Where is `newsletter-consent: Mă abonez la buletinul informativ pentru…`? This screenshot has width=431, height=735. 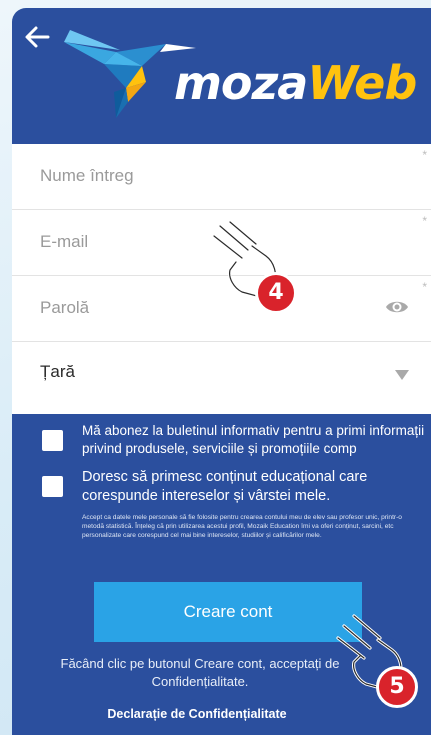
newsletter-consent: Mă abonez la buletinul informativ pentru… is located at coordinates (236, 442).